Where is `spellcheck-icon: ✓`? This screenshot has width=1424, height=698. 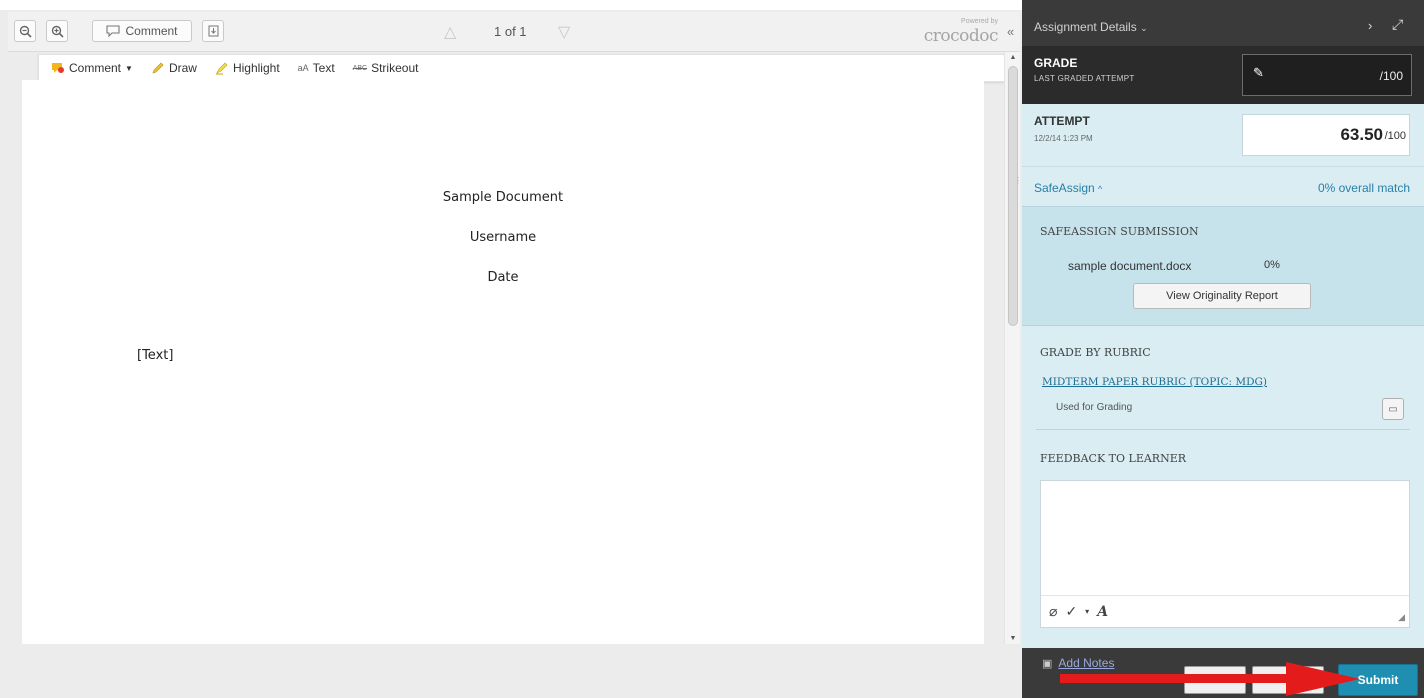
spellcheck-icon: ✓ is located at coordinates (1071, 611).